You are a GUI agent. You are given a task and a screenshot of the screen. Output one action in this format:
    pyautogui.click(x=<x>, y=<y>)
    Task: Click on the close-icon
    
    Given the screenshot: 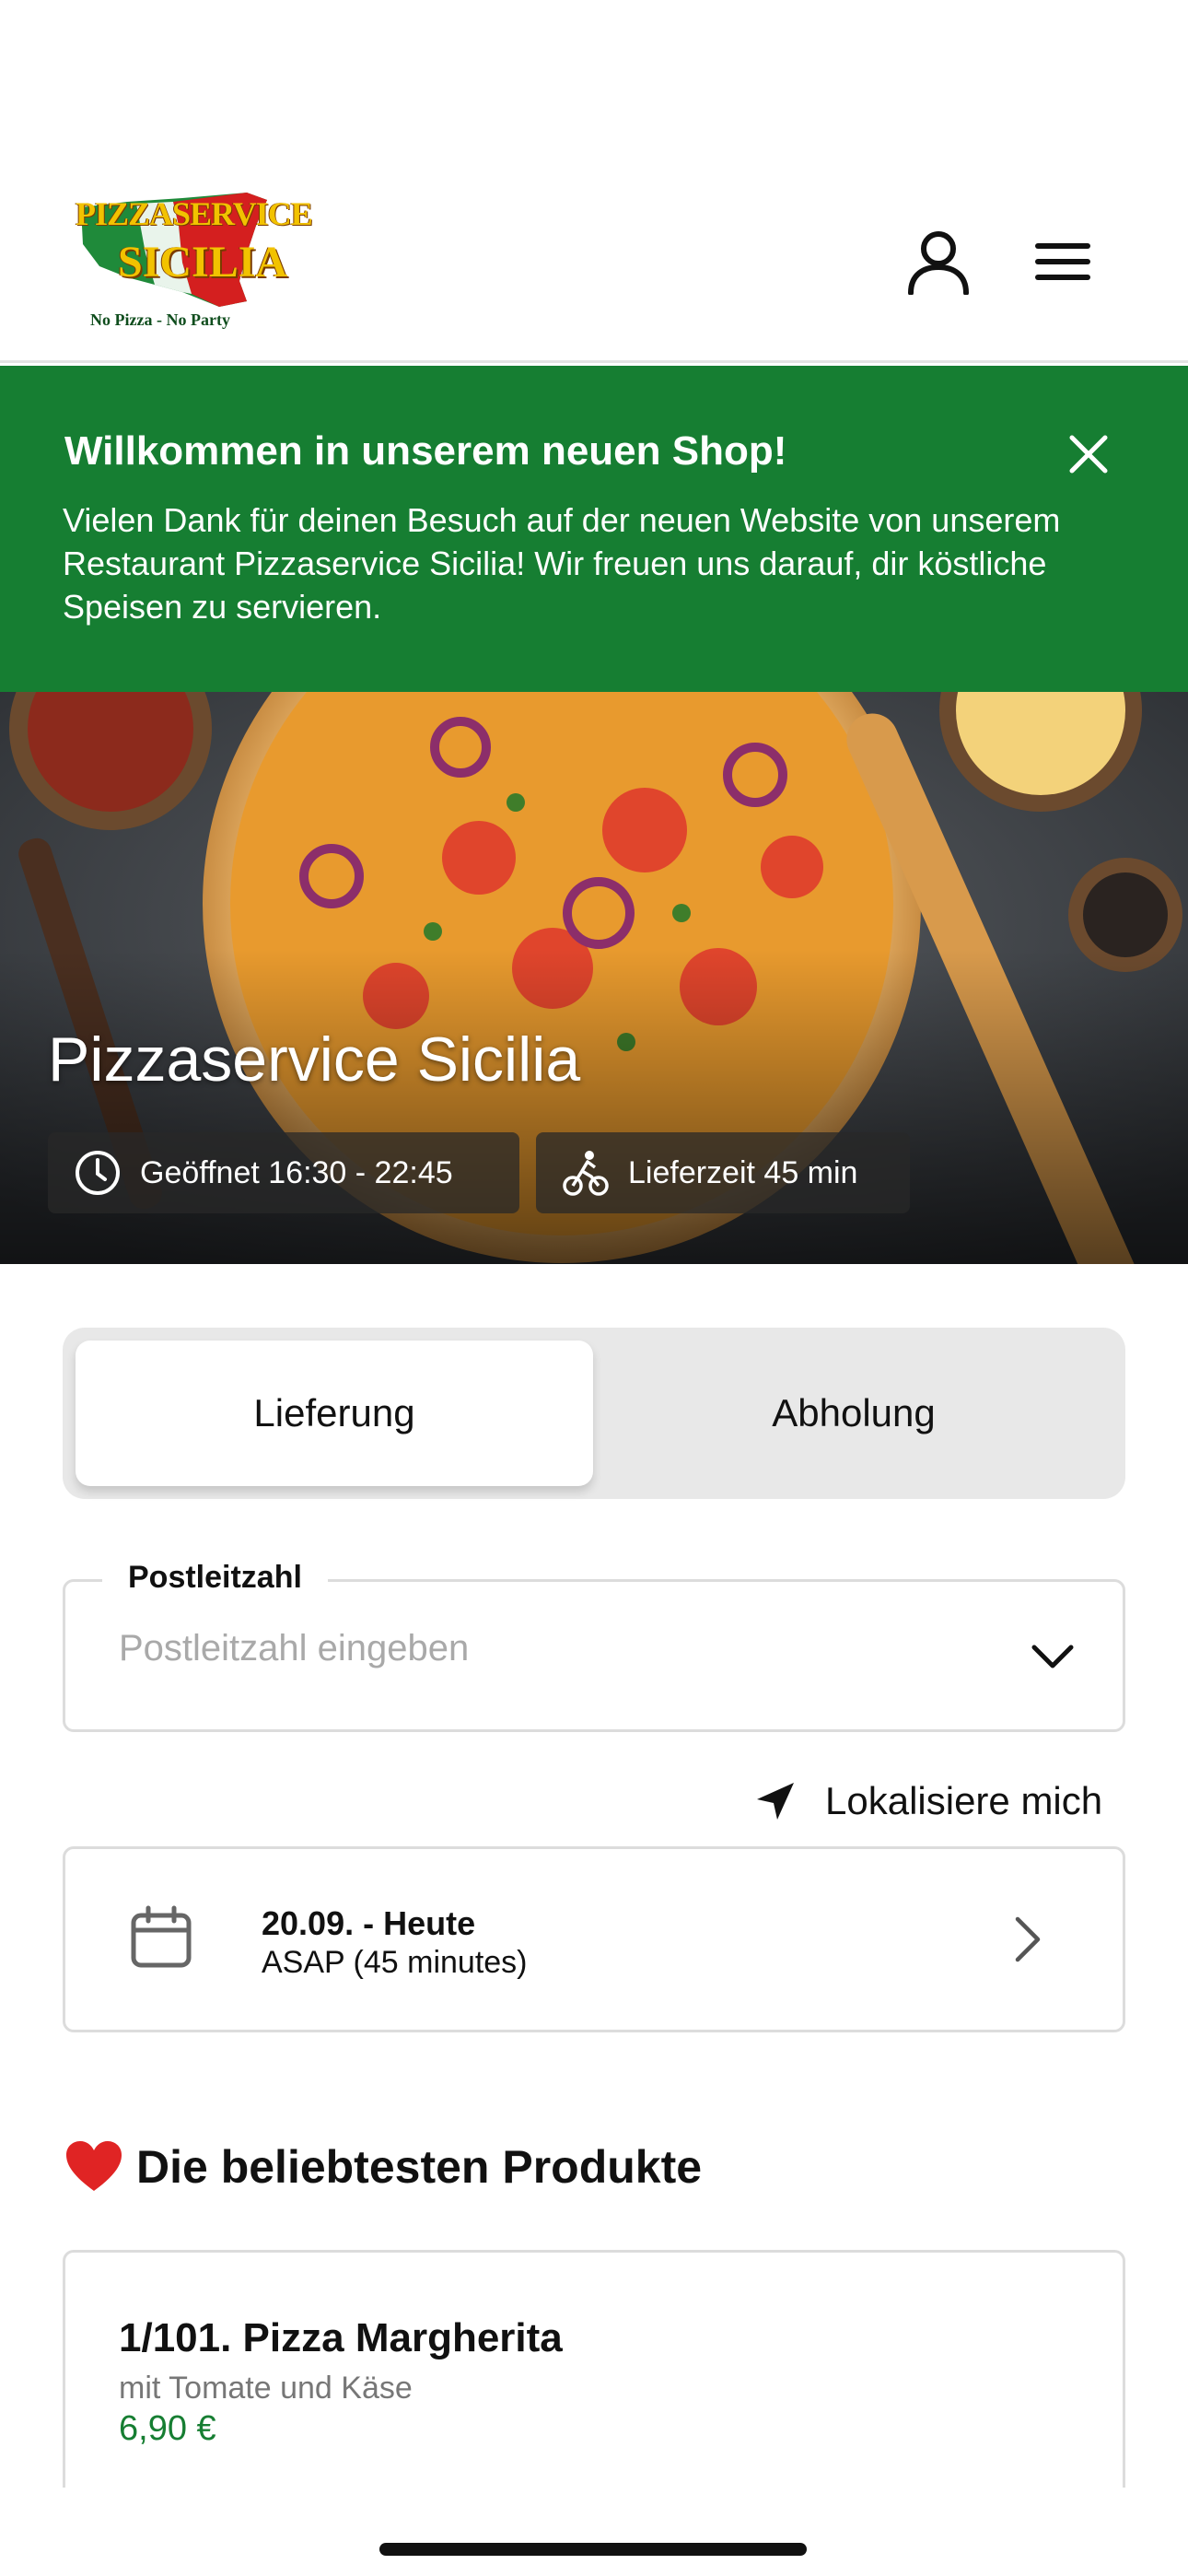 What is the action you would take?
    pyautogui.click(x=1088, y=454)
    